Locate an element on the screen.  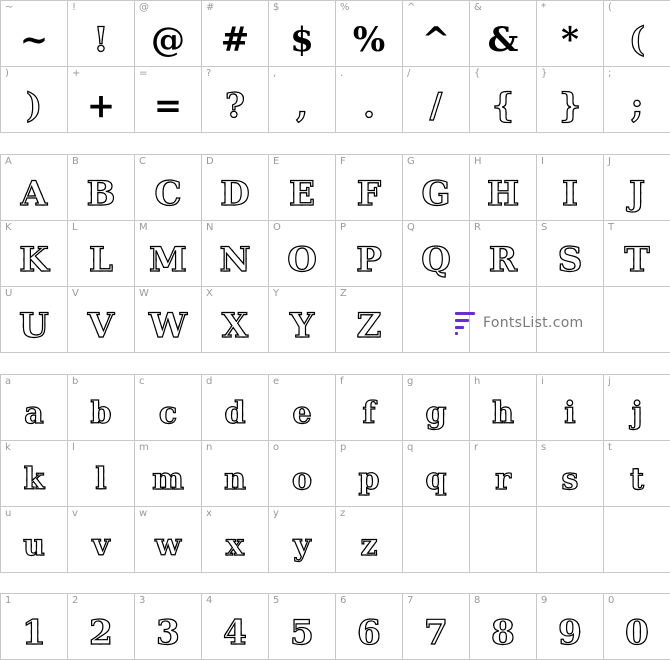
glyph-sample: A is located at coordinates (34, 193).